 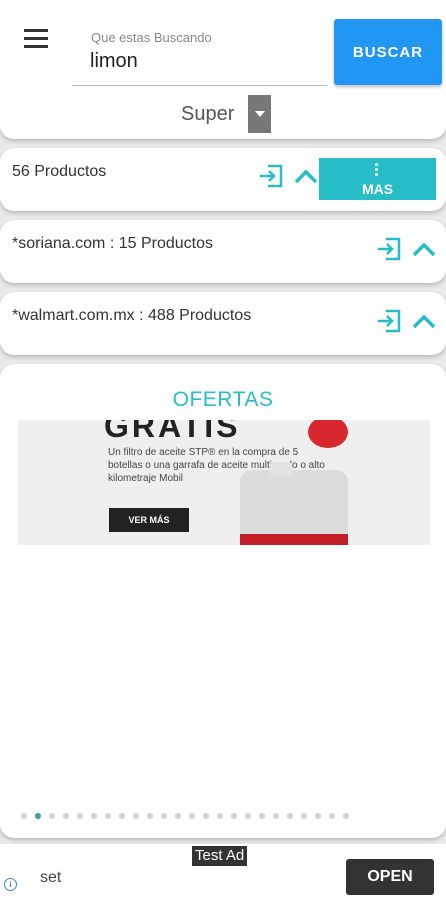 I want to click on search-input-underline, so click(x=199, y=85).